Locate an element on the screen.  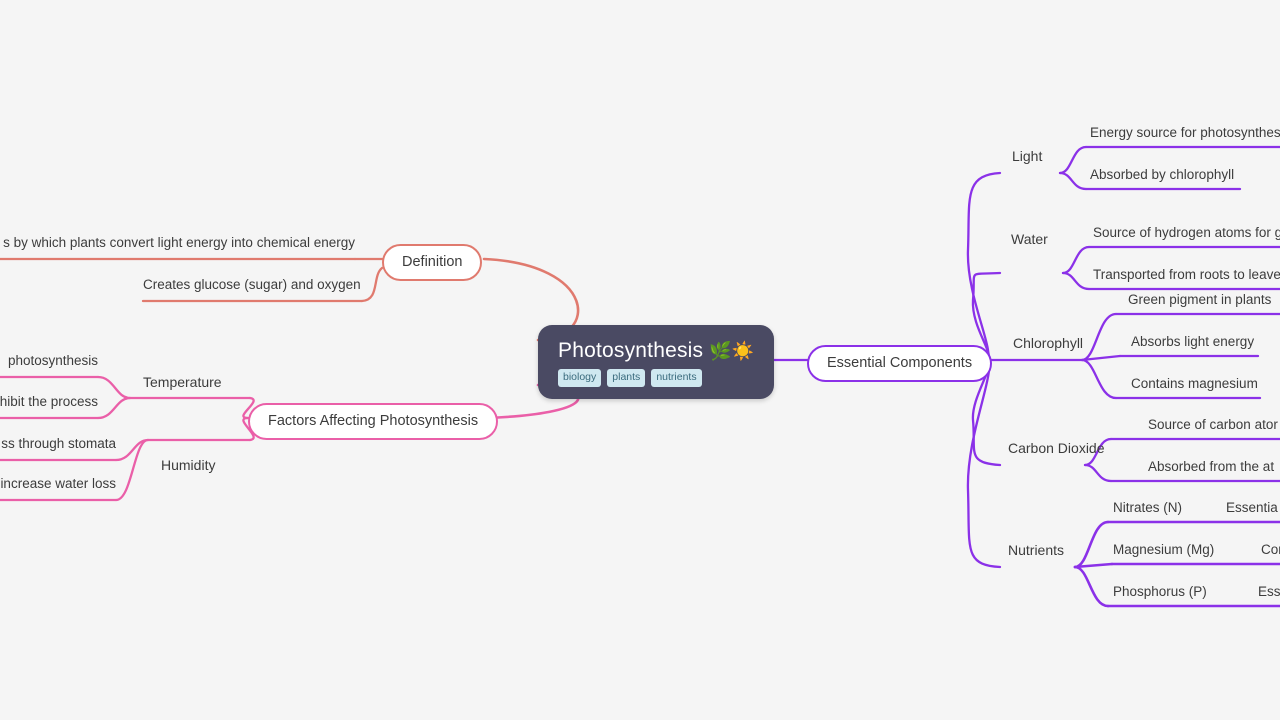
subnode-carbon-dioxide: Carbon Dioxide is located at coordinates (1056, 448).